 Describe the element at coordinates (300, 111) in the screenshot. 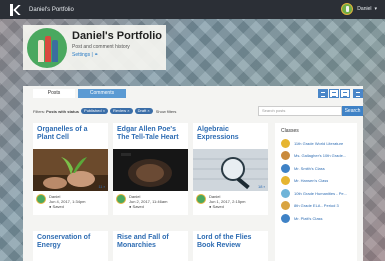

I see `search-input: Search posts` at that location.